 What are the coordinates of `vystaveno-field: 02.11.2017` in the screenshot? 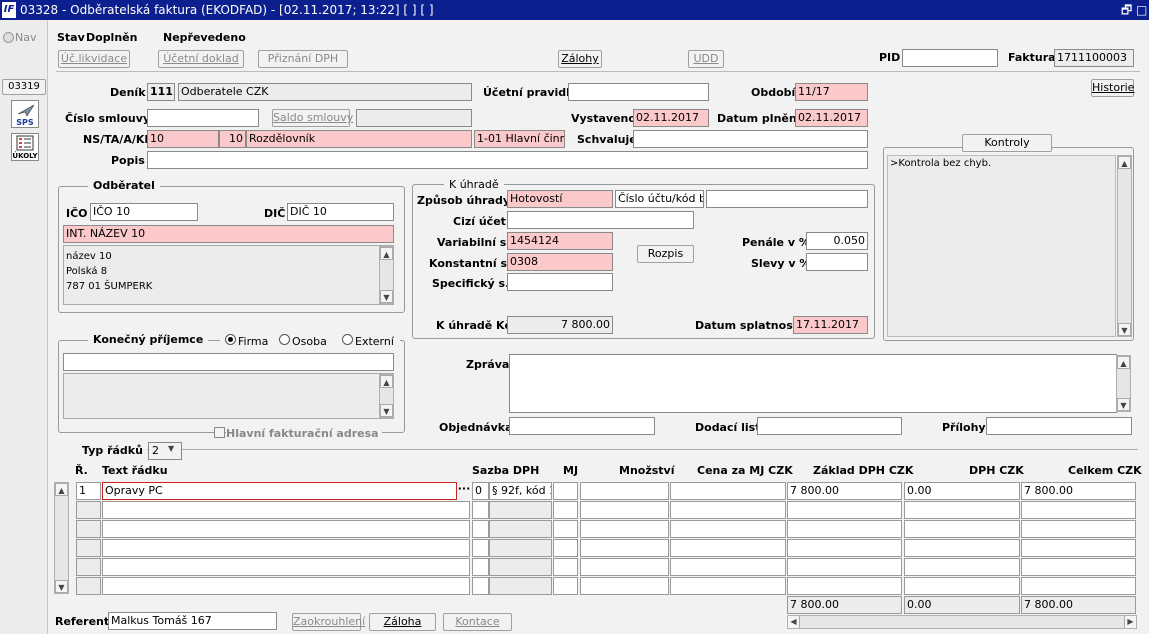 It's located at (671, 118).